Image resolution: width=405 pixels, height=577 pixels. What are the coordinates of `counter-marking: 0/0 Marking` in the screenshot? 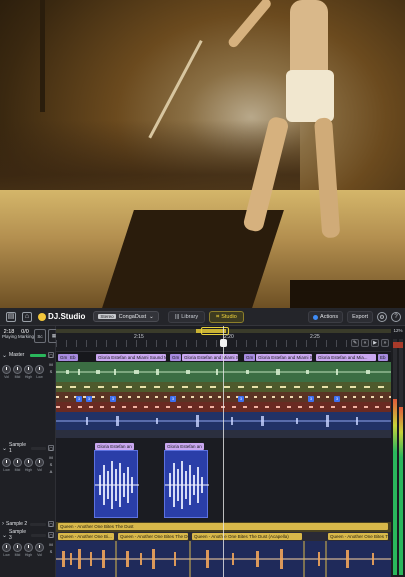 It's located at (26, 334).